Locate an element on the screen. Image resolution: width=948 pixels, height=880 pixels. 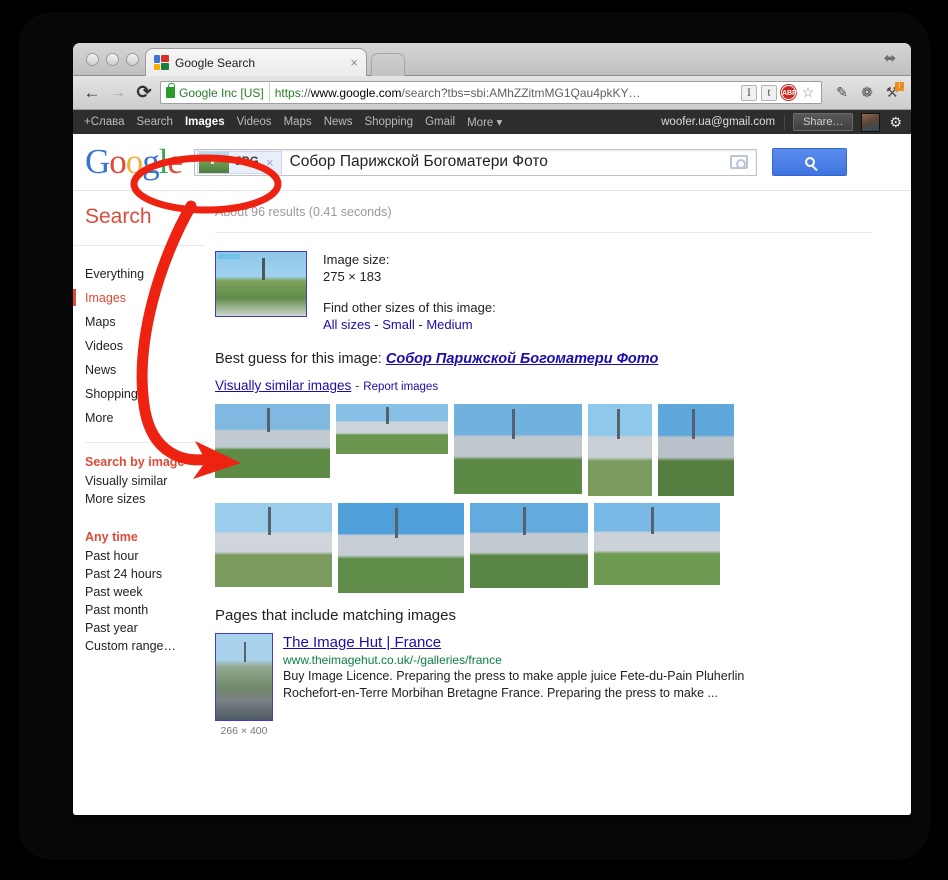
page-result-url: www.theimagehut.co.uk/-/galleries/france is located at coordinates (392, 660).